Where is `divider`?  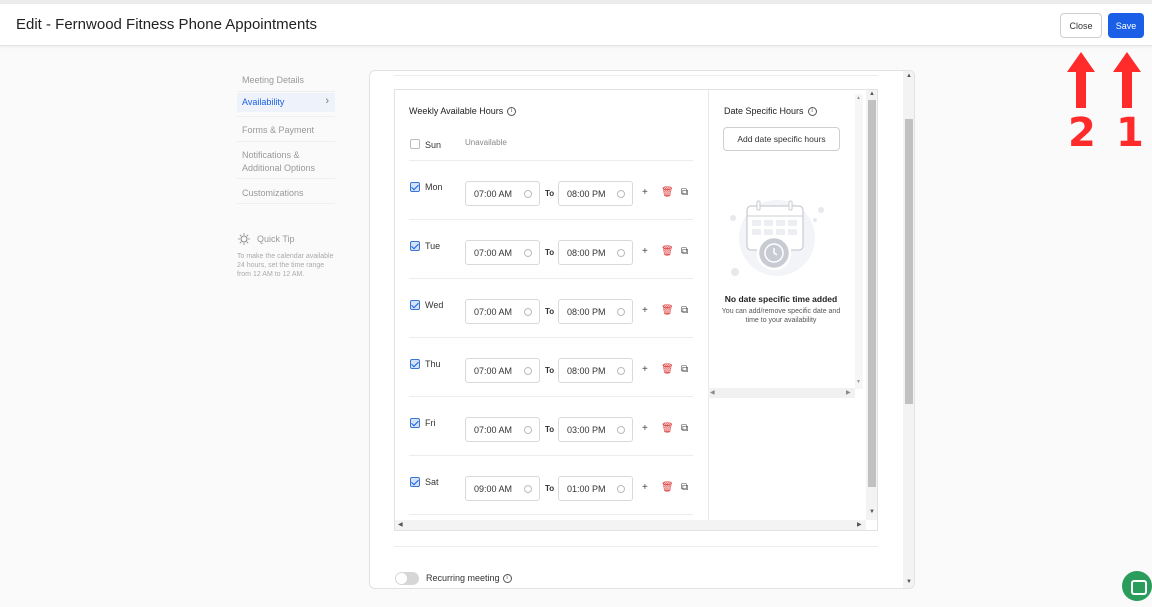
divider is located at coordinates (636, 546).